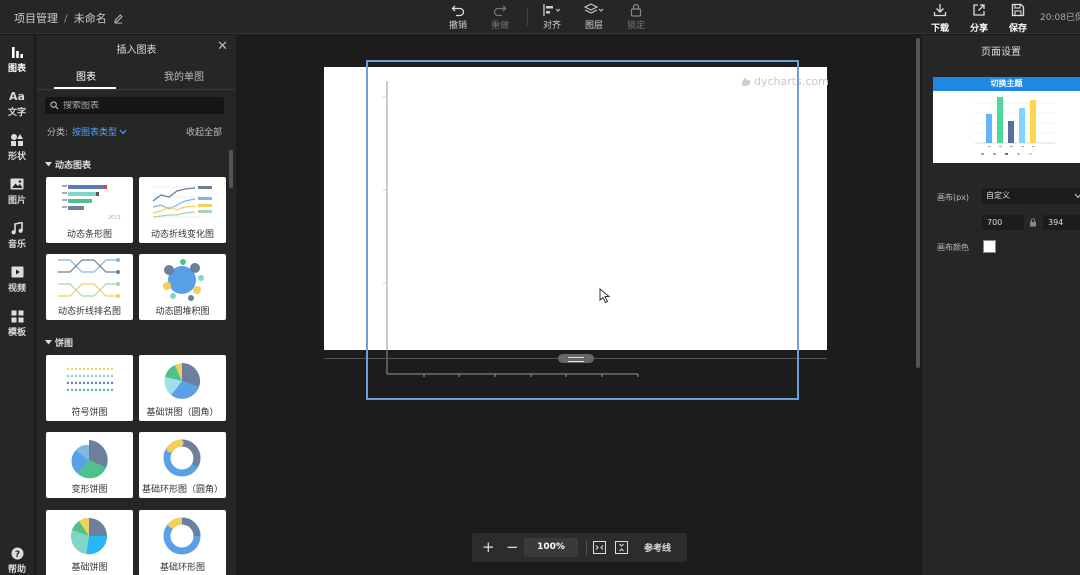  I want to click on breadcrumb: 项目管理 / 未命名, so click(69, 18).